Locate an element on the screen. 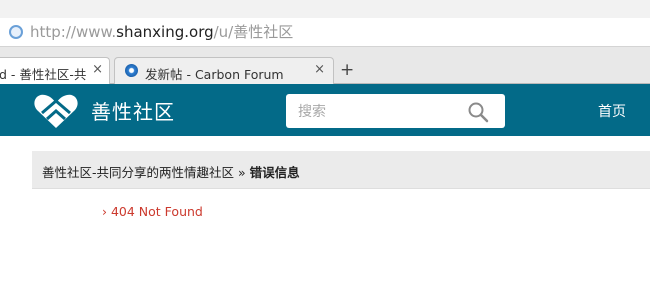 This screenshot has width=650, height=305. url-path: /u/善性社区 is located at coordinates (253, 32).